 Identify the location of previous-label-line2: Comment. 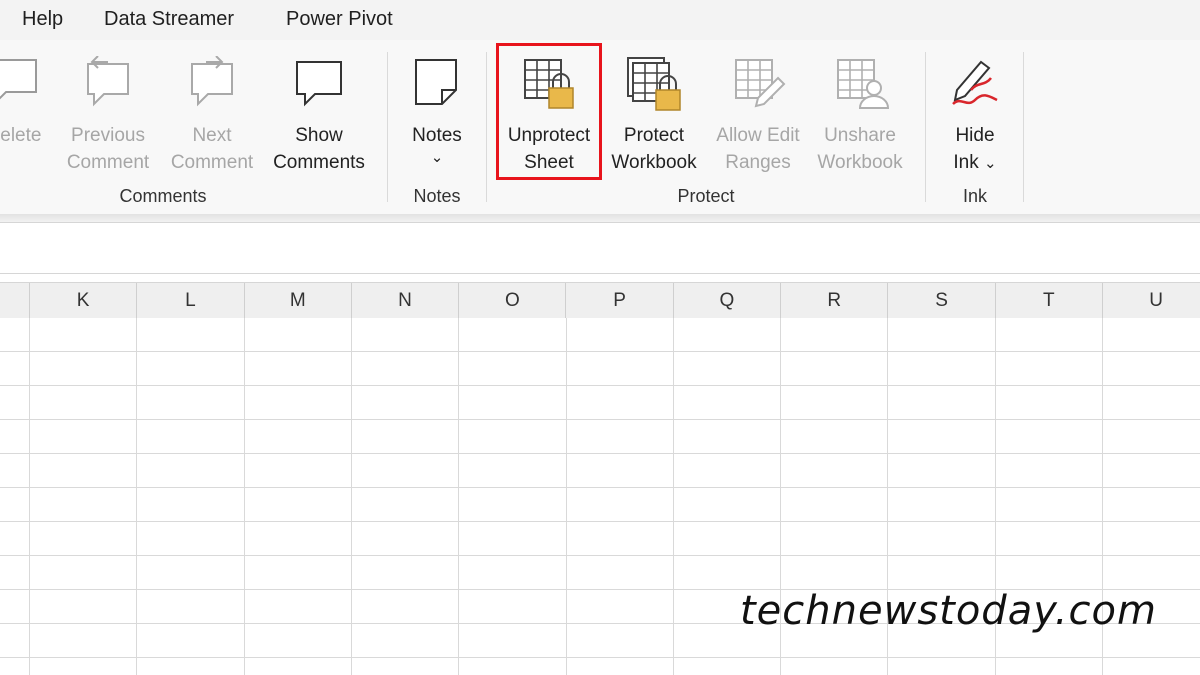
(108, 162).